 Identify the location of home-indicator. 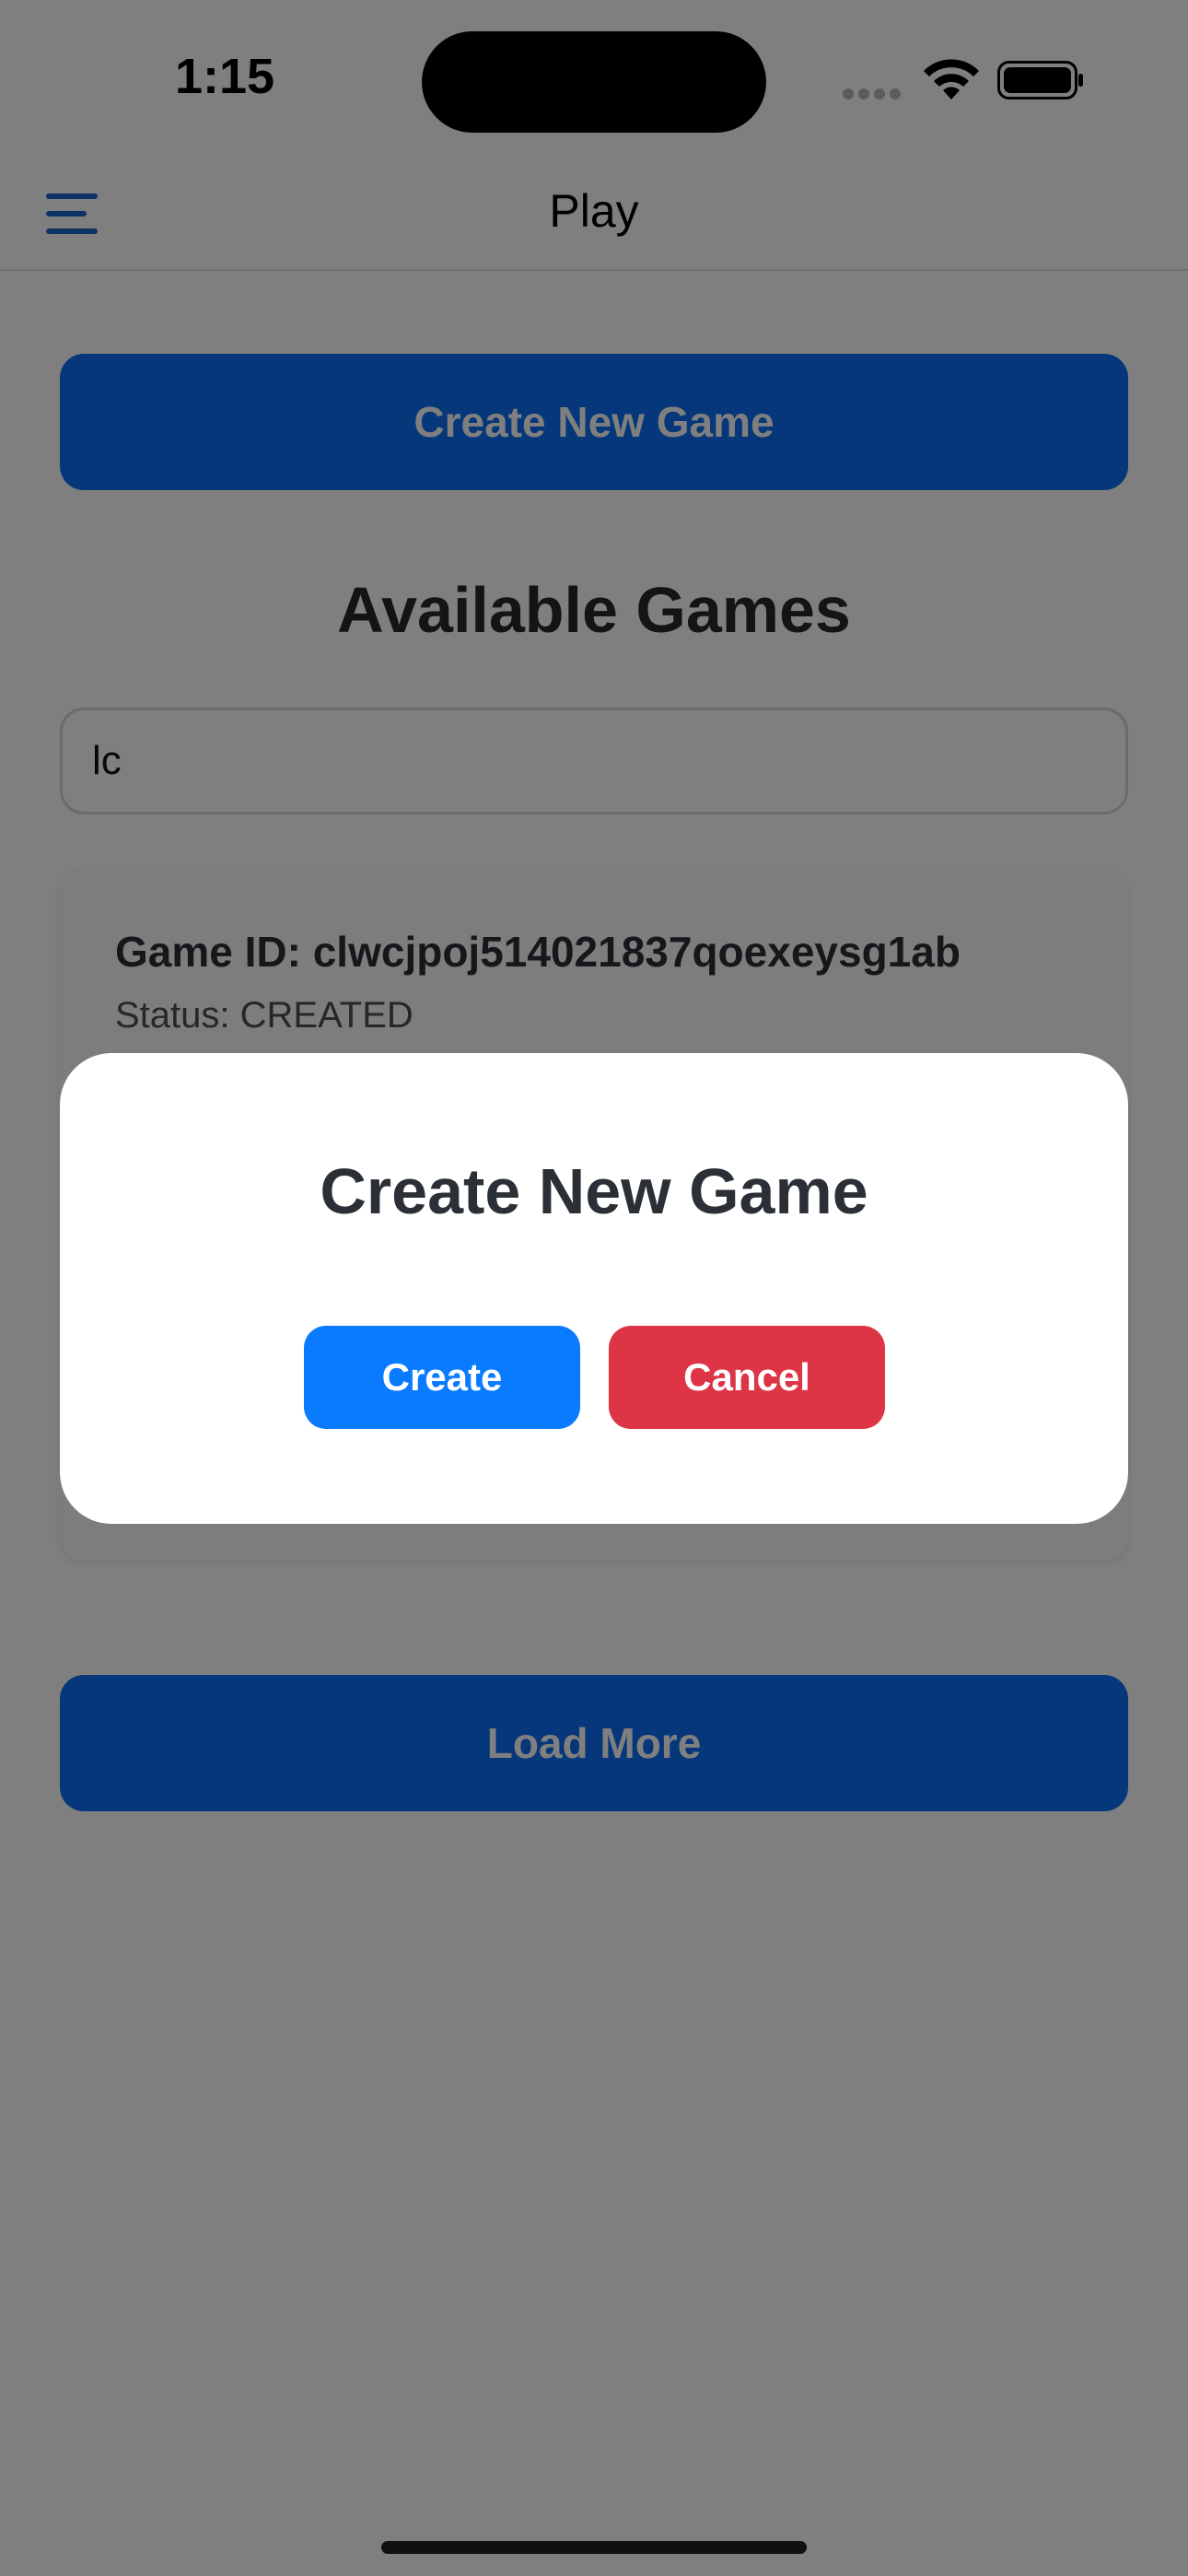
(594, 2547).